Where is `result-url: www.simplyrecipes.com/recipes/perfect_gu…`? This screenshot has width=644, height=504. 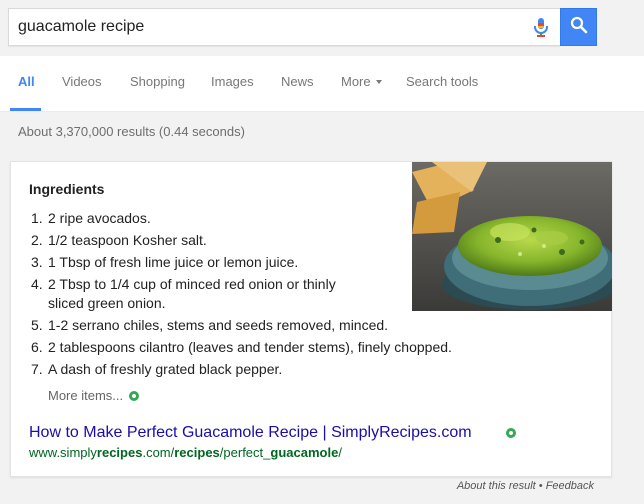
result-url: www.simplyrecipes.com/recipes/perfect_gu… is located at coordinates (185, 452).